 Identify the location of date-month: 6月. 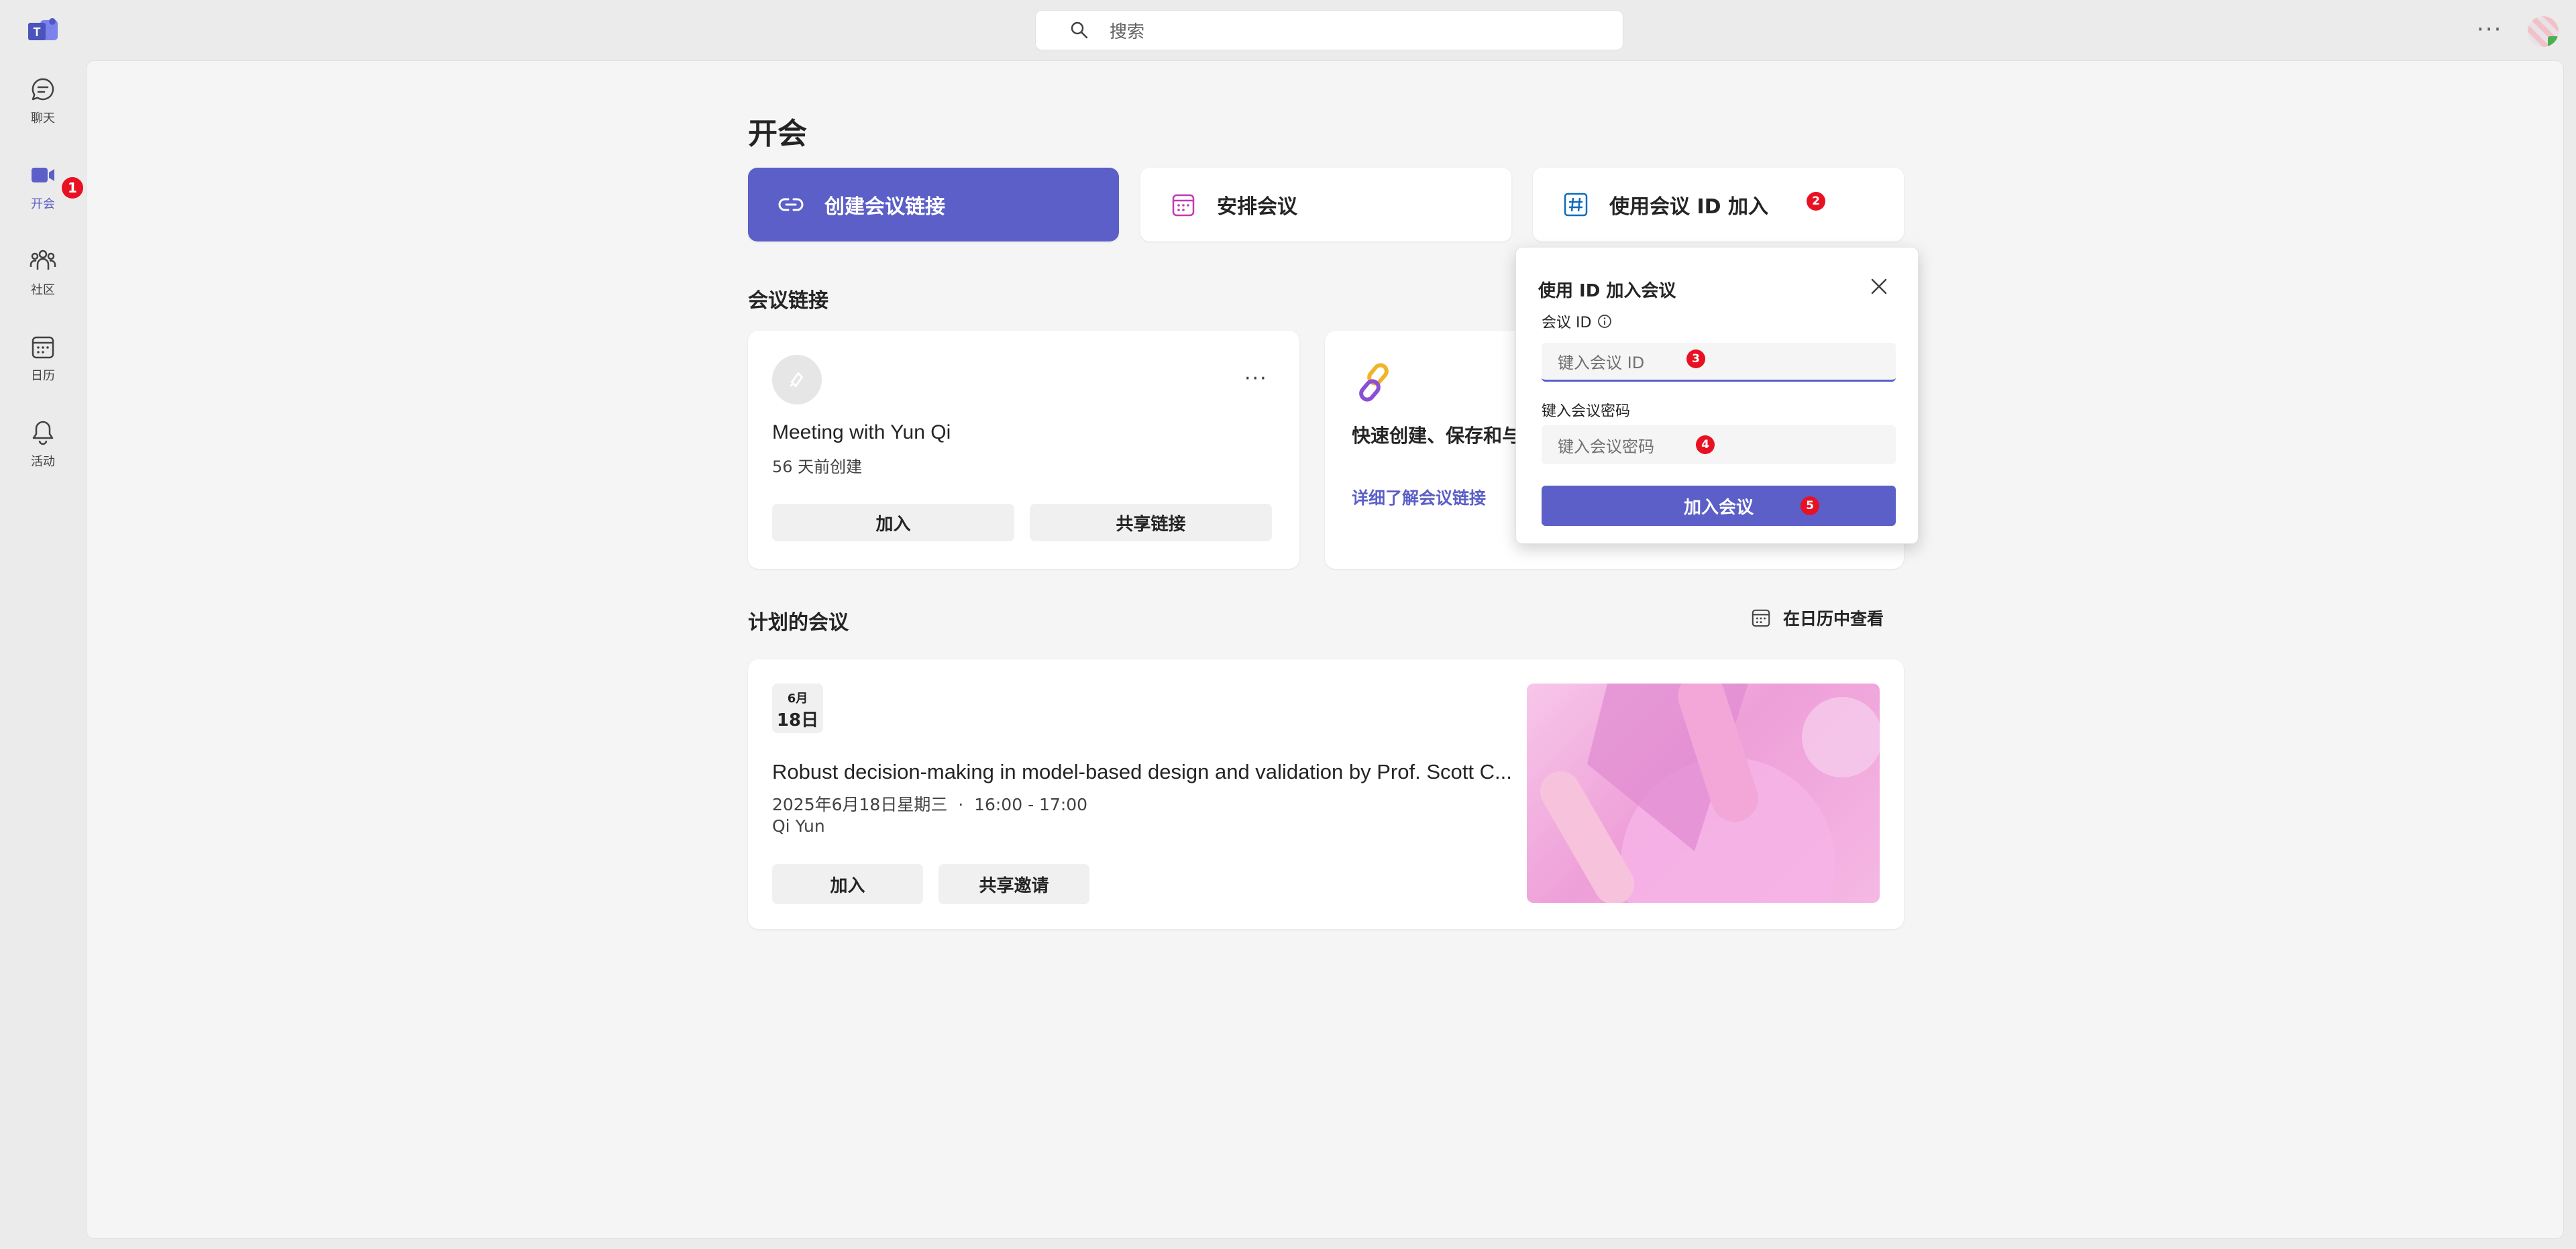
(797, 699).